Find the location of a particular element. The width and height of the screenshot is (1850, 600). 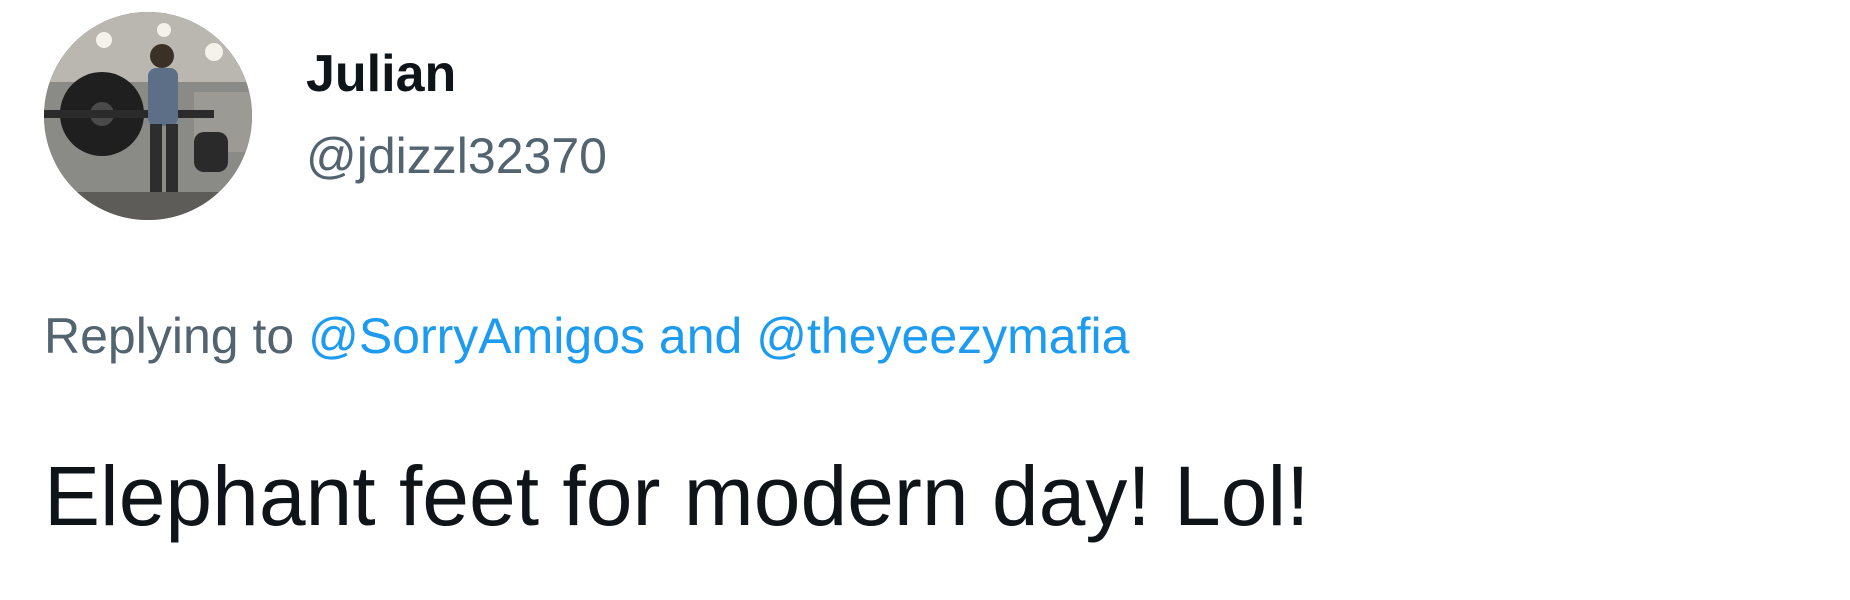

tweet-body-text: Elephant feet for modern day! Lol! is located at coordinates (677, 496).